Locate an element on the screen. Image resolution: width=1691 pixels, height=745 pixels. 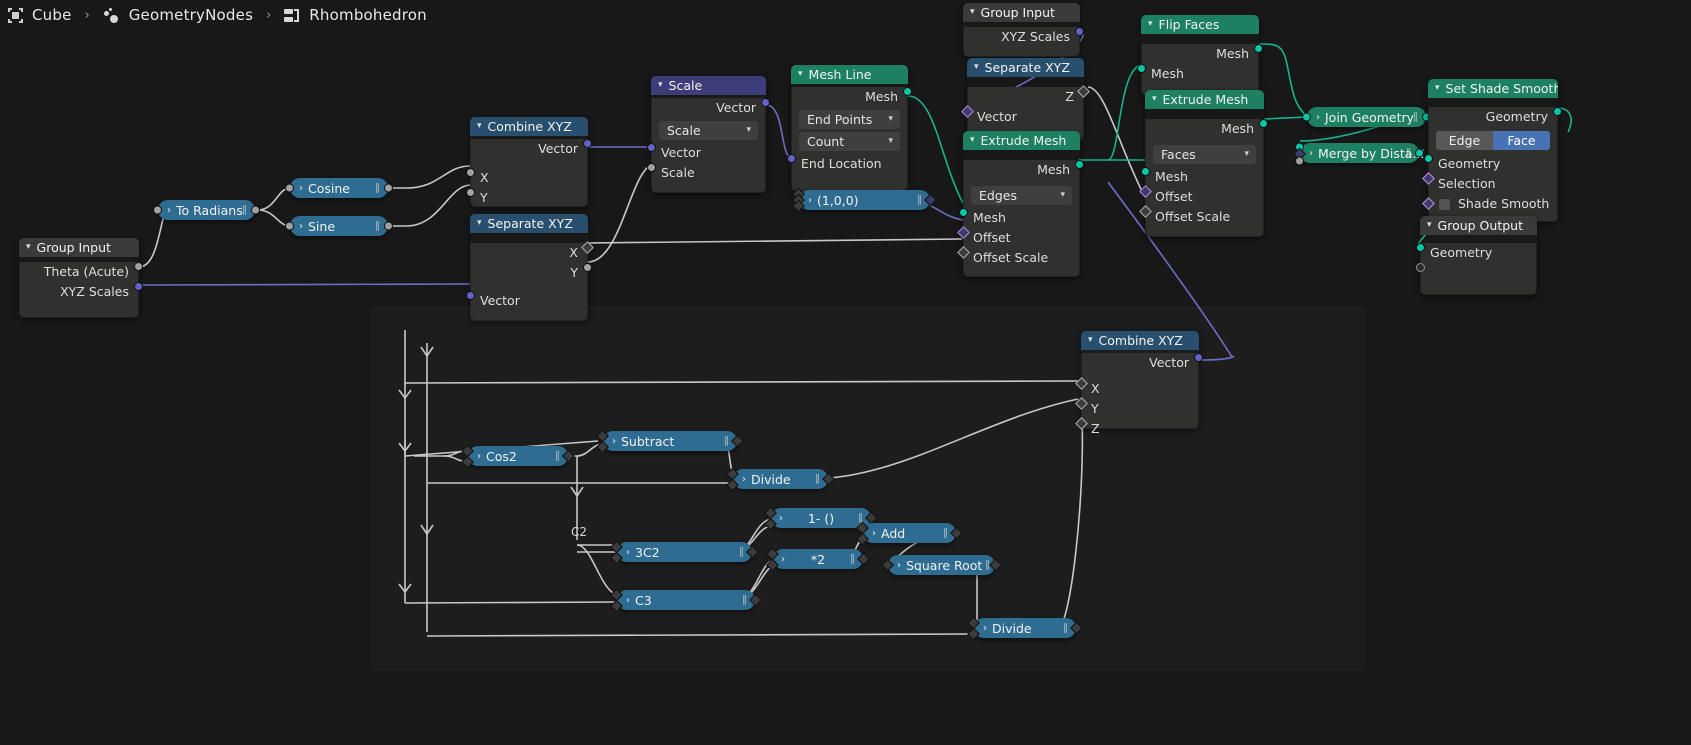
socket-scale-input is located at coordinates (651, 167).